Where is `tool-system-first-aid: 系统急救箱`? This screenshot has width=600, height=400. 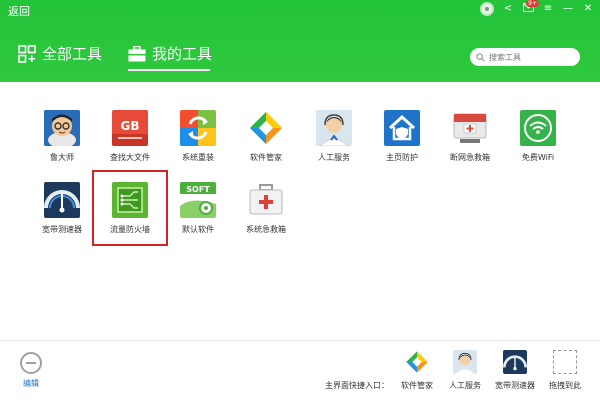
tool-system-first-aid: 系统急救箱 is located at coordinates (266, 208).